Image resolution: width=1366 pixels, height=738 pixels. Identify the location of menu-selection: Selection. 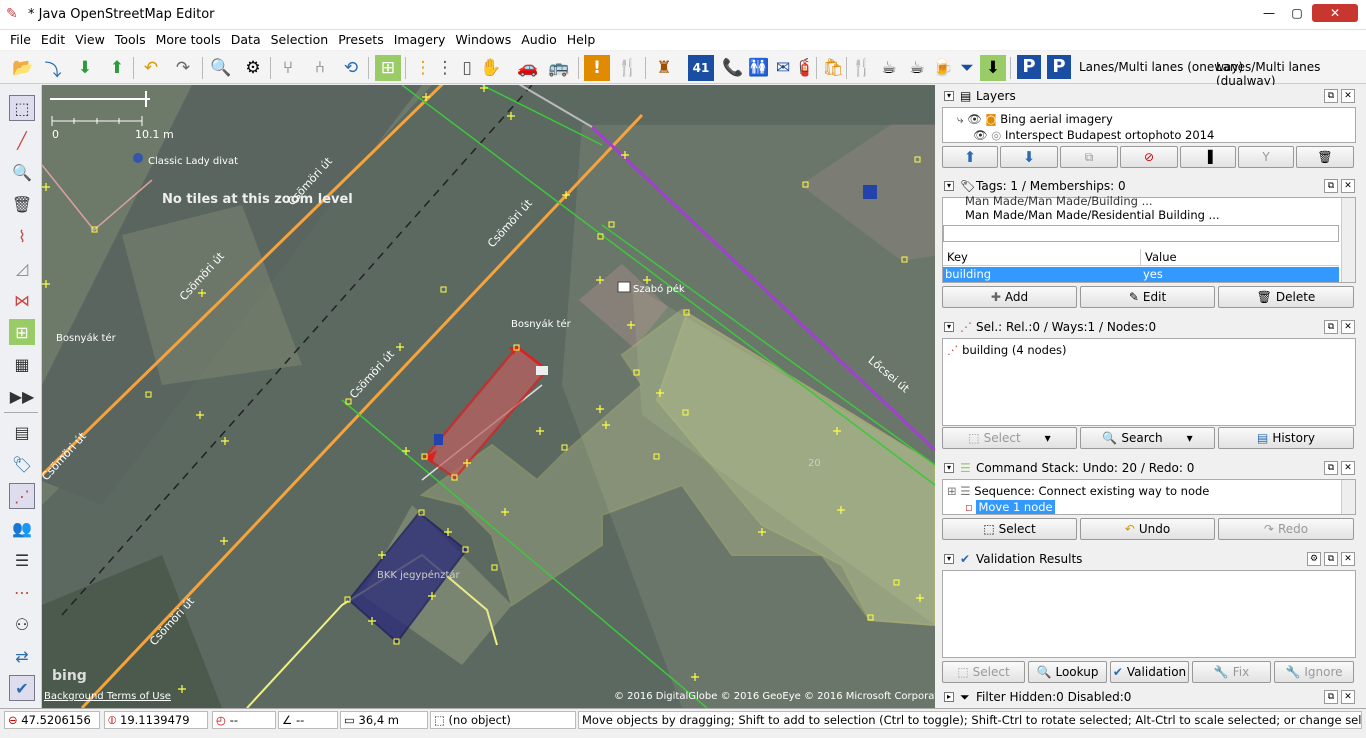
(300, 39).